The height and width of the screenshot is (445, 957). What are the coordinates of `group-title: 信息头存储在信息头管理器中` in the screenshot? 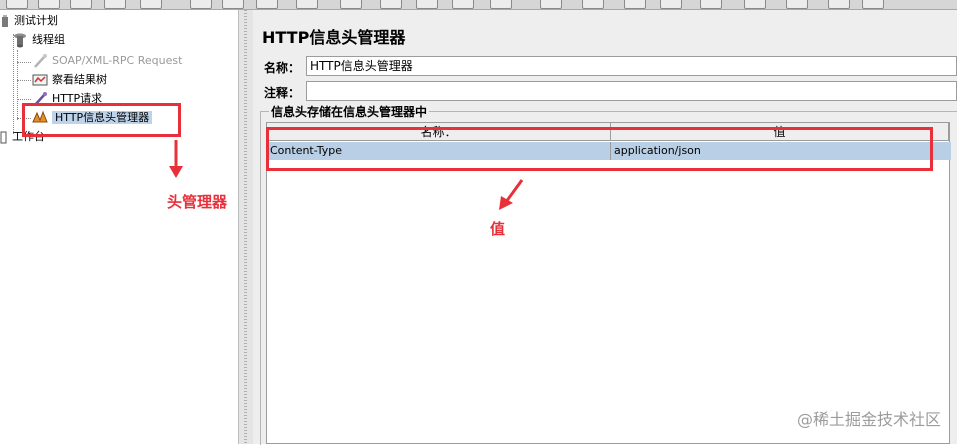 It's located at (349, 111).